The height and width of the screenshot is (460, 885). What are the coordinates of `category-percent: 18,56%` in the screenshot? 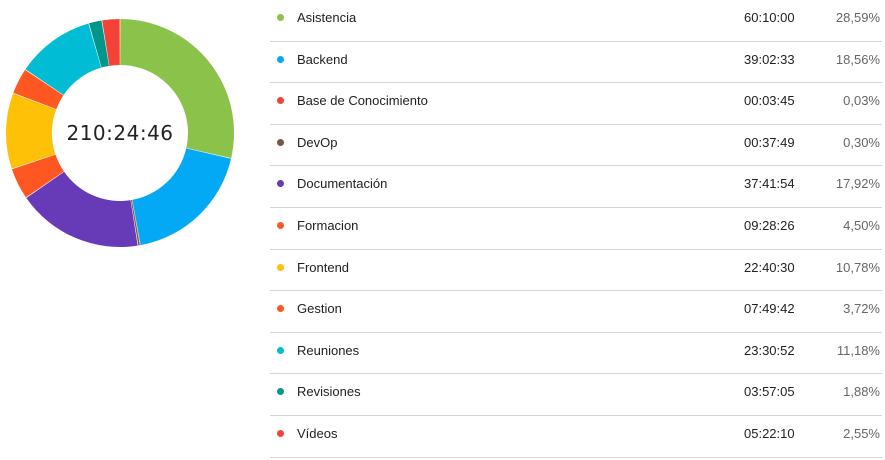 It's located at (857, 59).